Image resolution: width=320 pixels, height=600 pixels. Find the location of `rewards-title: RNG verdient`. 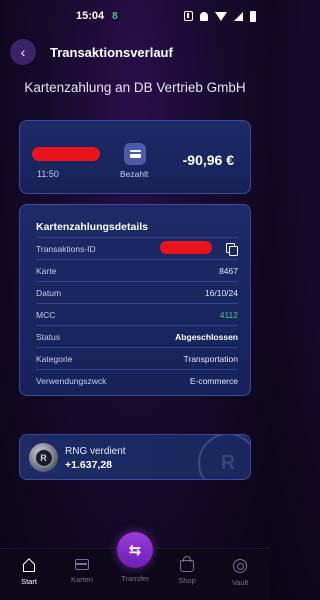

rewards-title: RNG verdient is located at coordinates (95, 451).